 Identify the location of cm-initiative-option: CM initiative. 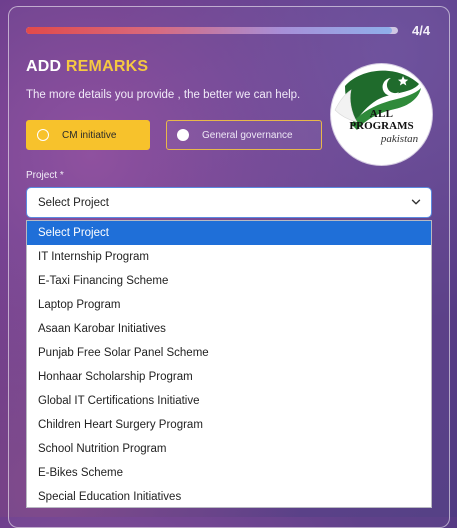
(88, 135).